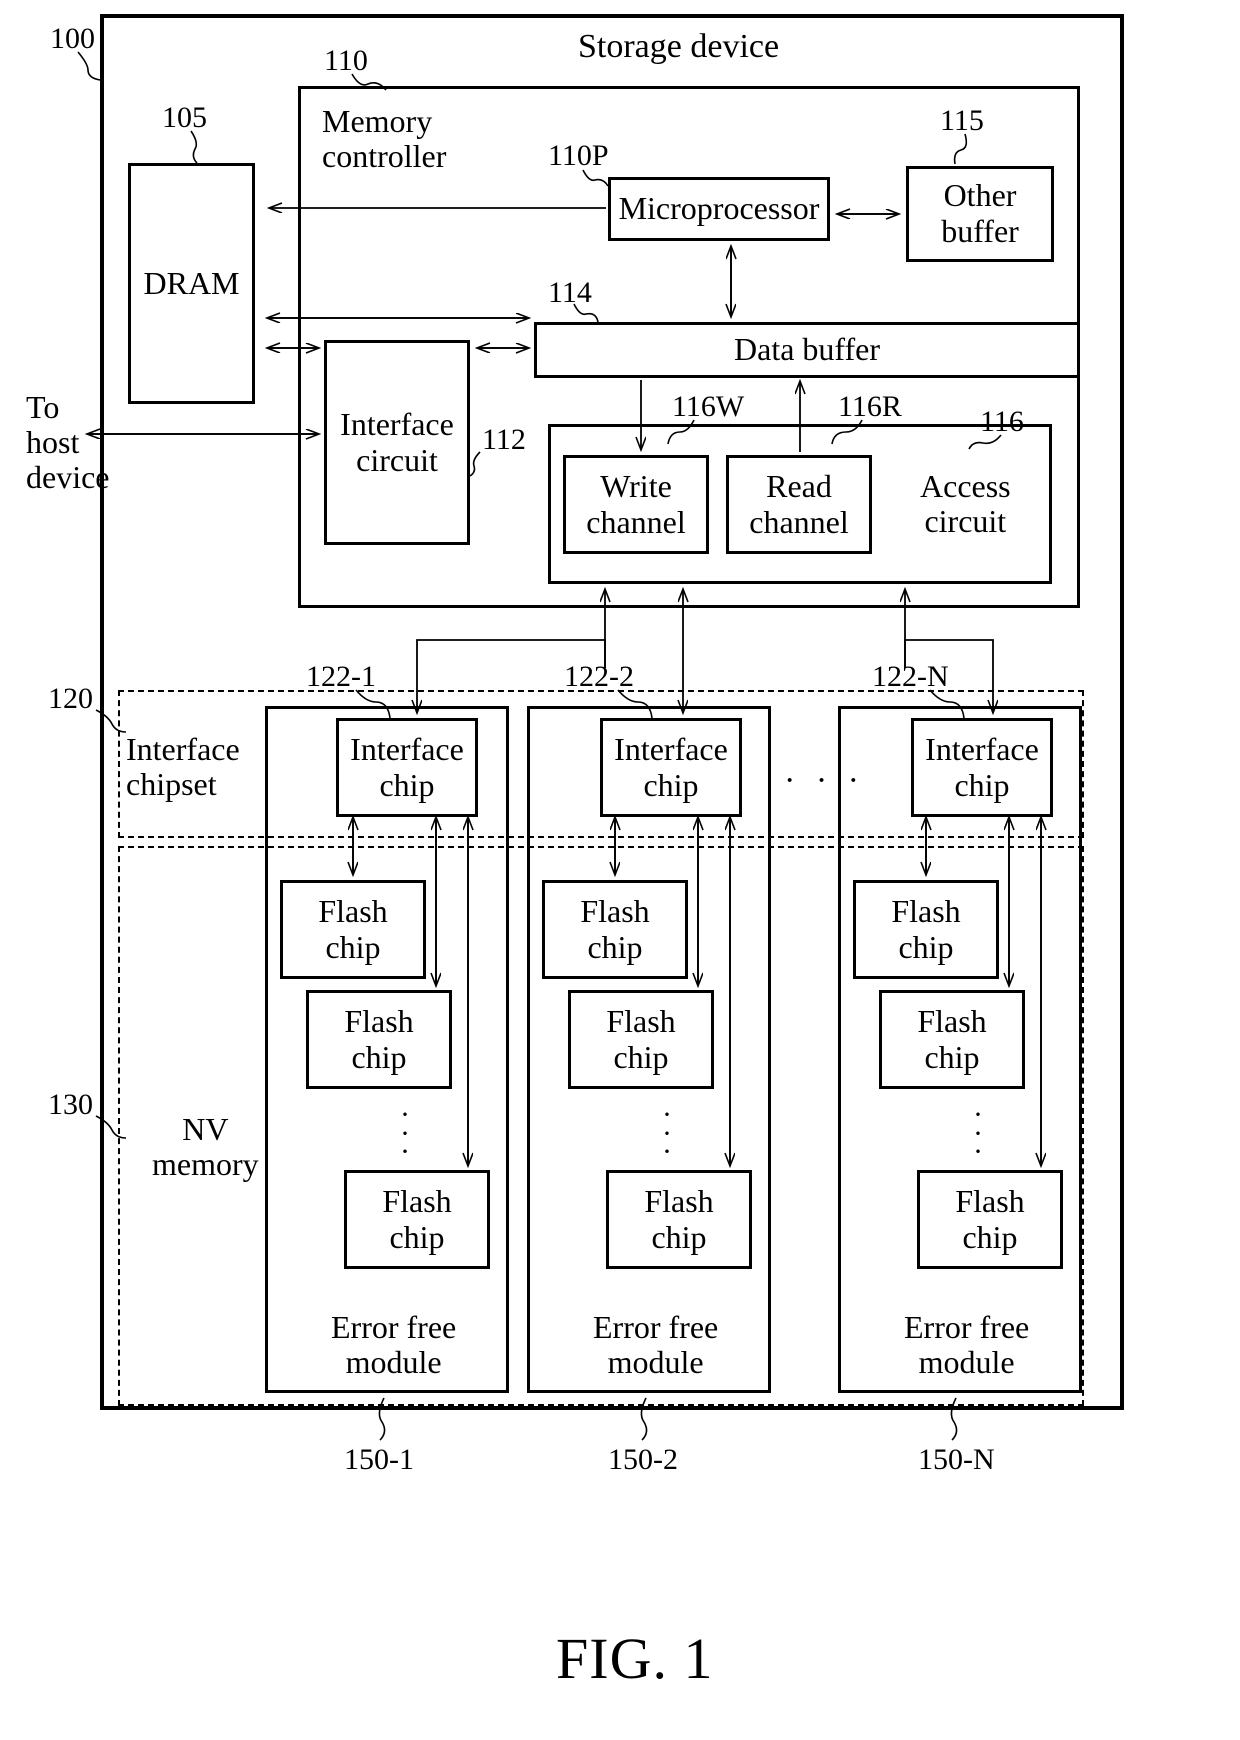 Image resolution: width=1240 pixels, height=1740 pixels. I want to click on ref-122-2: 122-2, so click(599, 676).